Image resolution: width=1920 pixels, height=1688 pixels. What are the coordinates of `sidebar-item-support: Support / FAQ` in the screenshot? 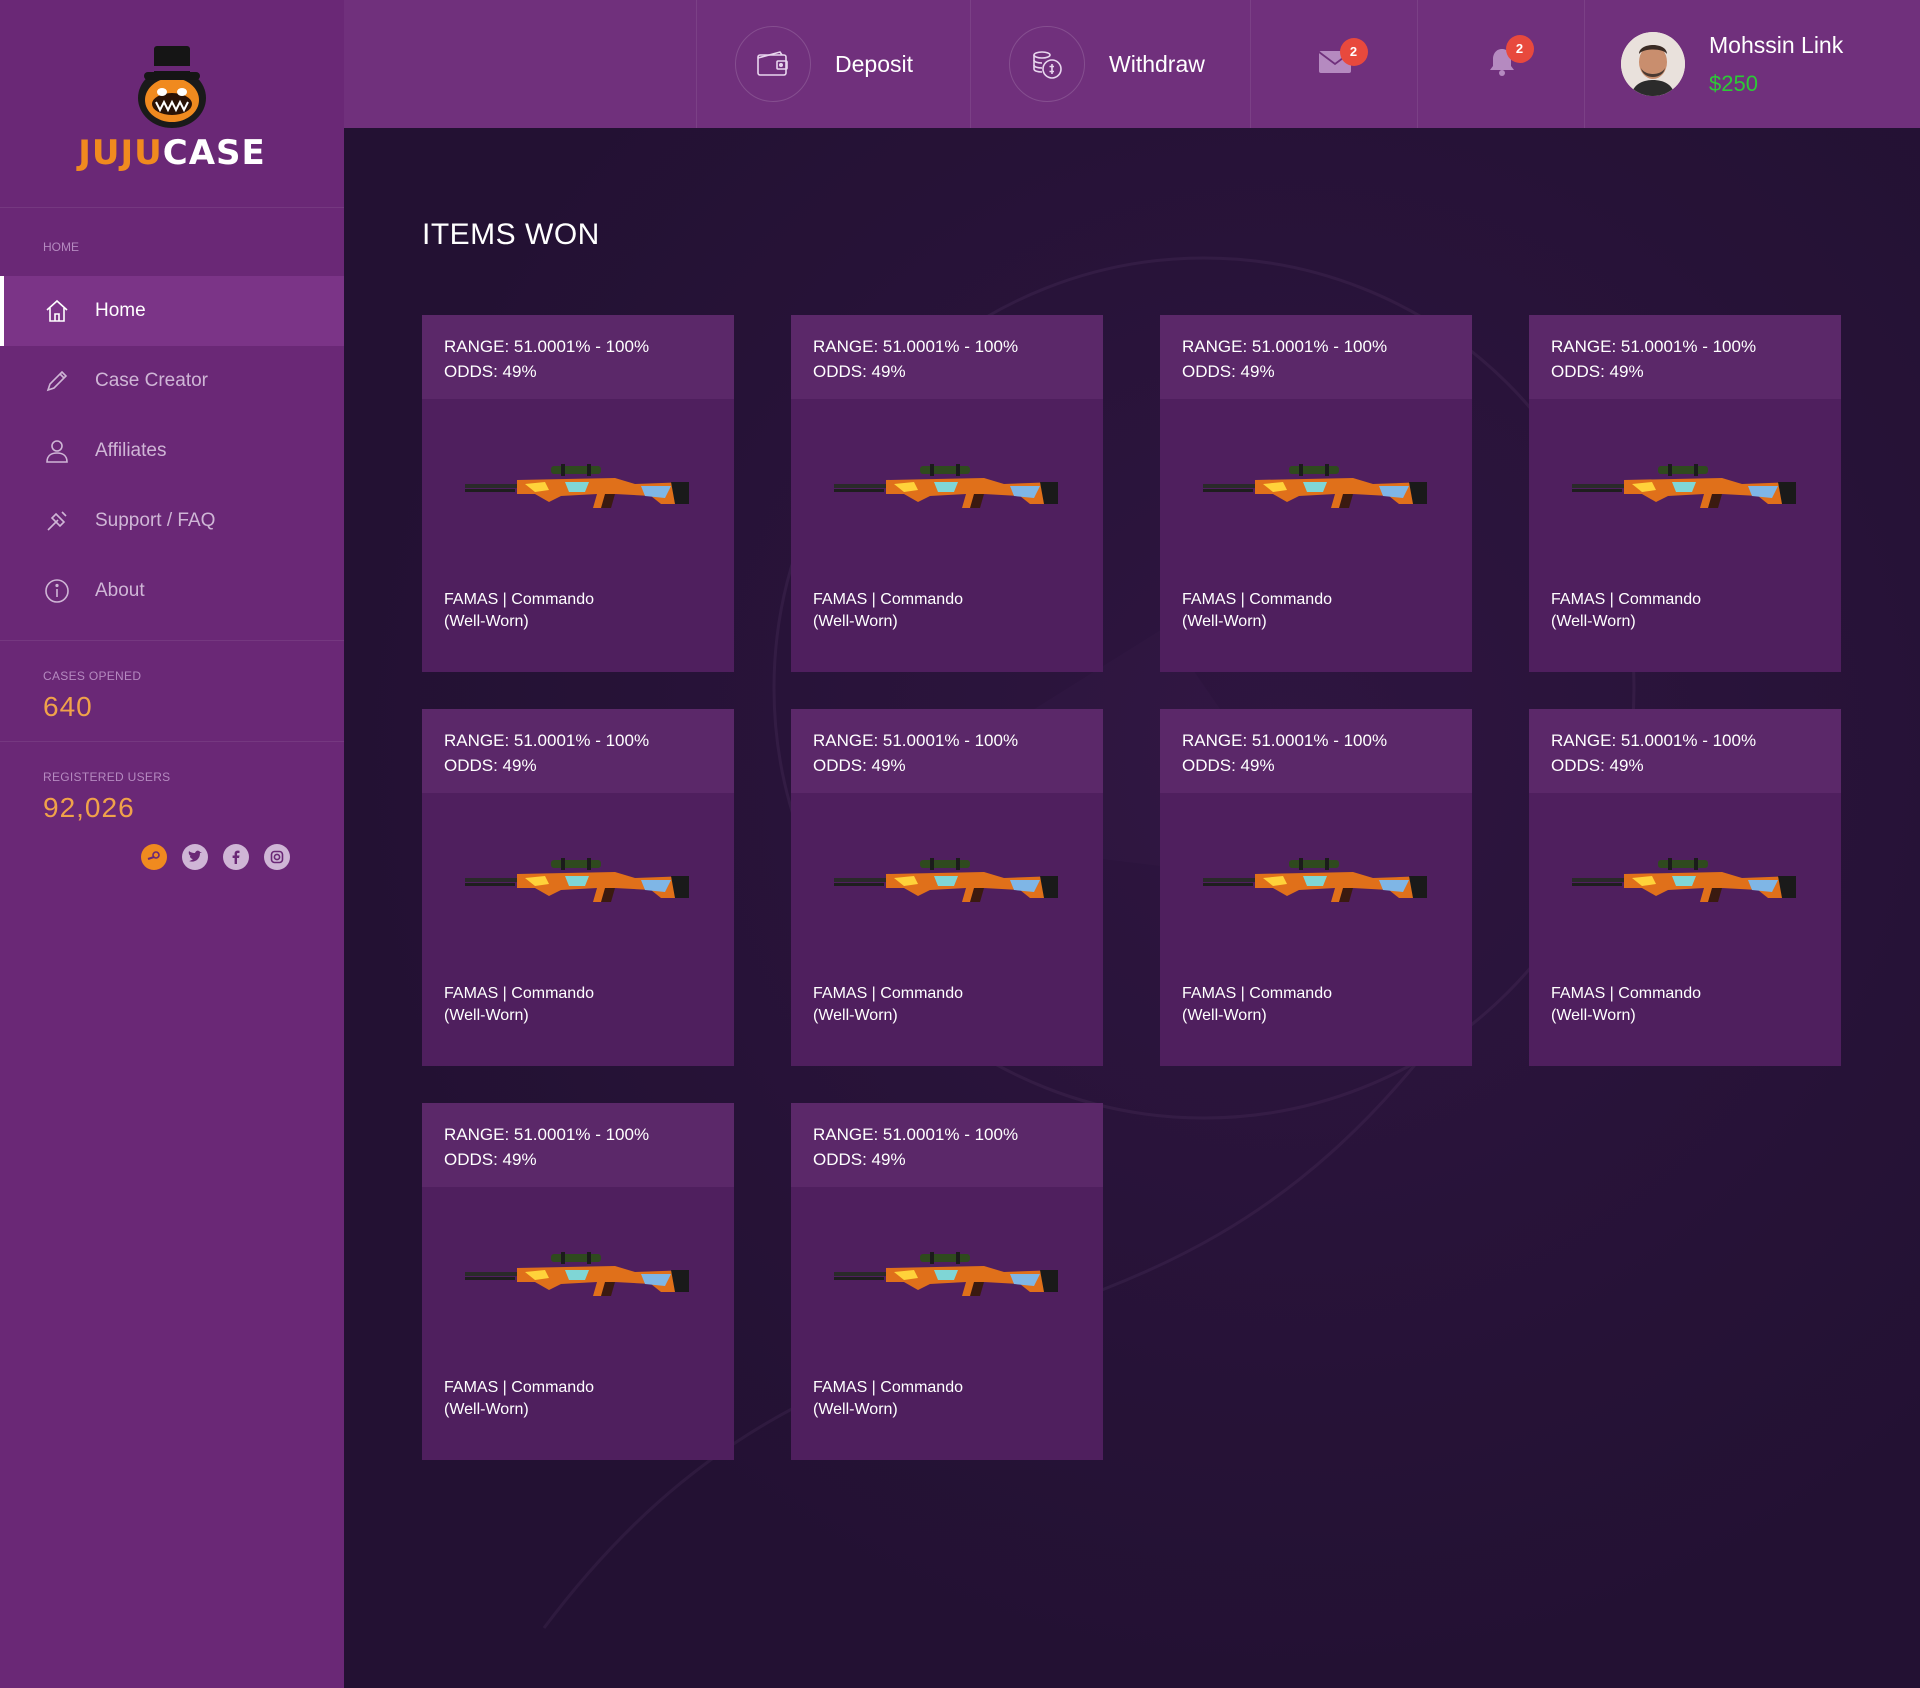 It's located at (172, 521).